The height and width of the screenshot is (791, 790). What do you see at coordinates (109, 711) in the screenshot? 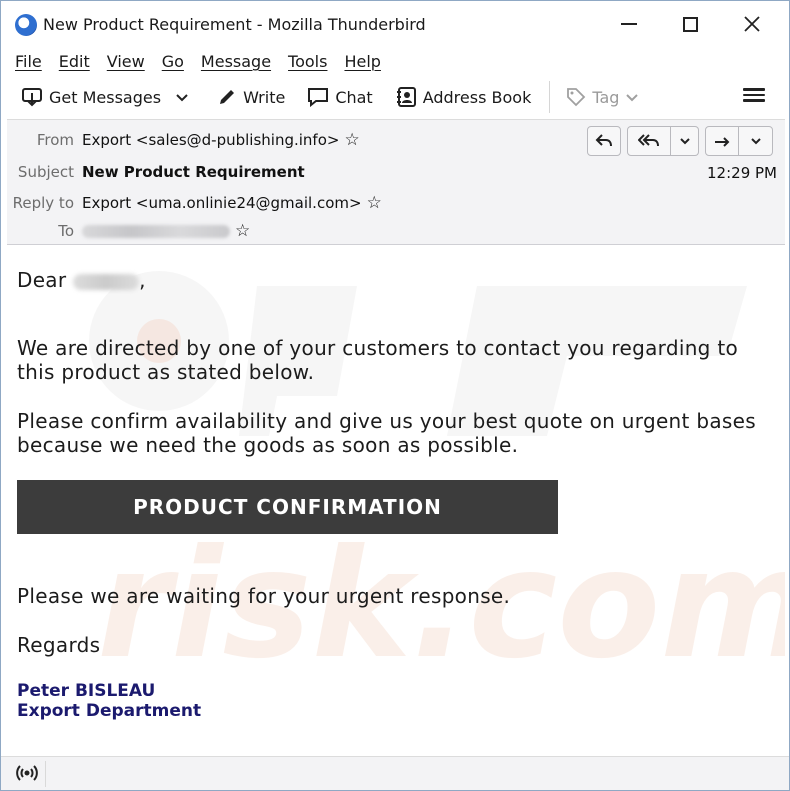
I see `signature-department: Export Department` at bounding box center [109, 711].